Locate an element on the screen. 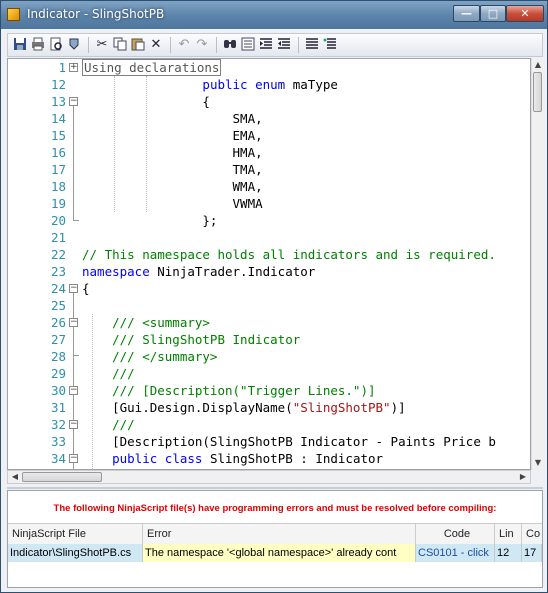 Image resolution: width=548 pixels, height=593 pixels. code-text: public class SlingShotPB : Indicator is located at coordinates (248, 458).